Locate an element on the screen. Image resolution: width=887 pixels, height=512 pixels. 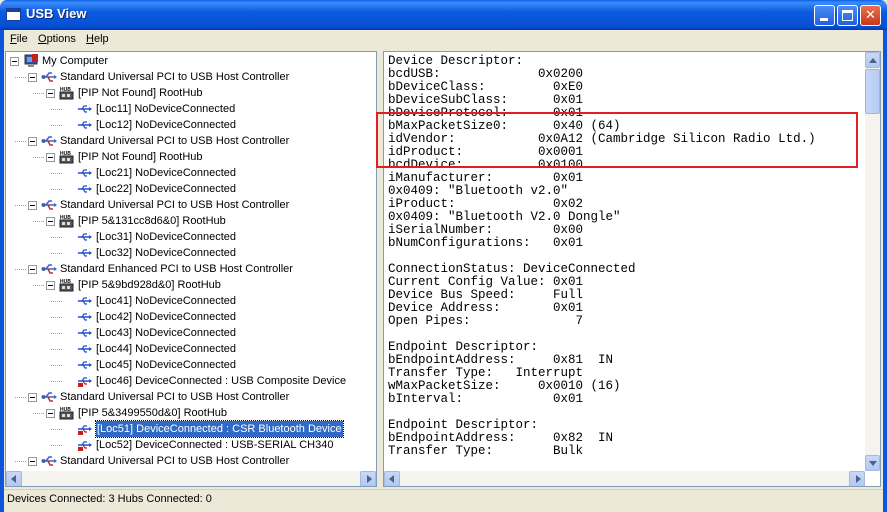
descriptor-line: bInterval: 0x01 is located at coordinates (486, 399).